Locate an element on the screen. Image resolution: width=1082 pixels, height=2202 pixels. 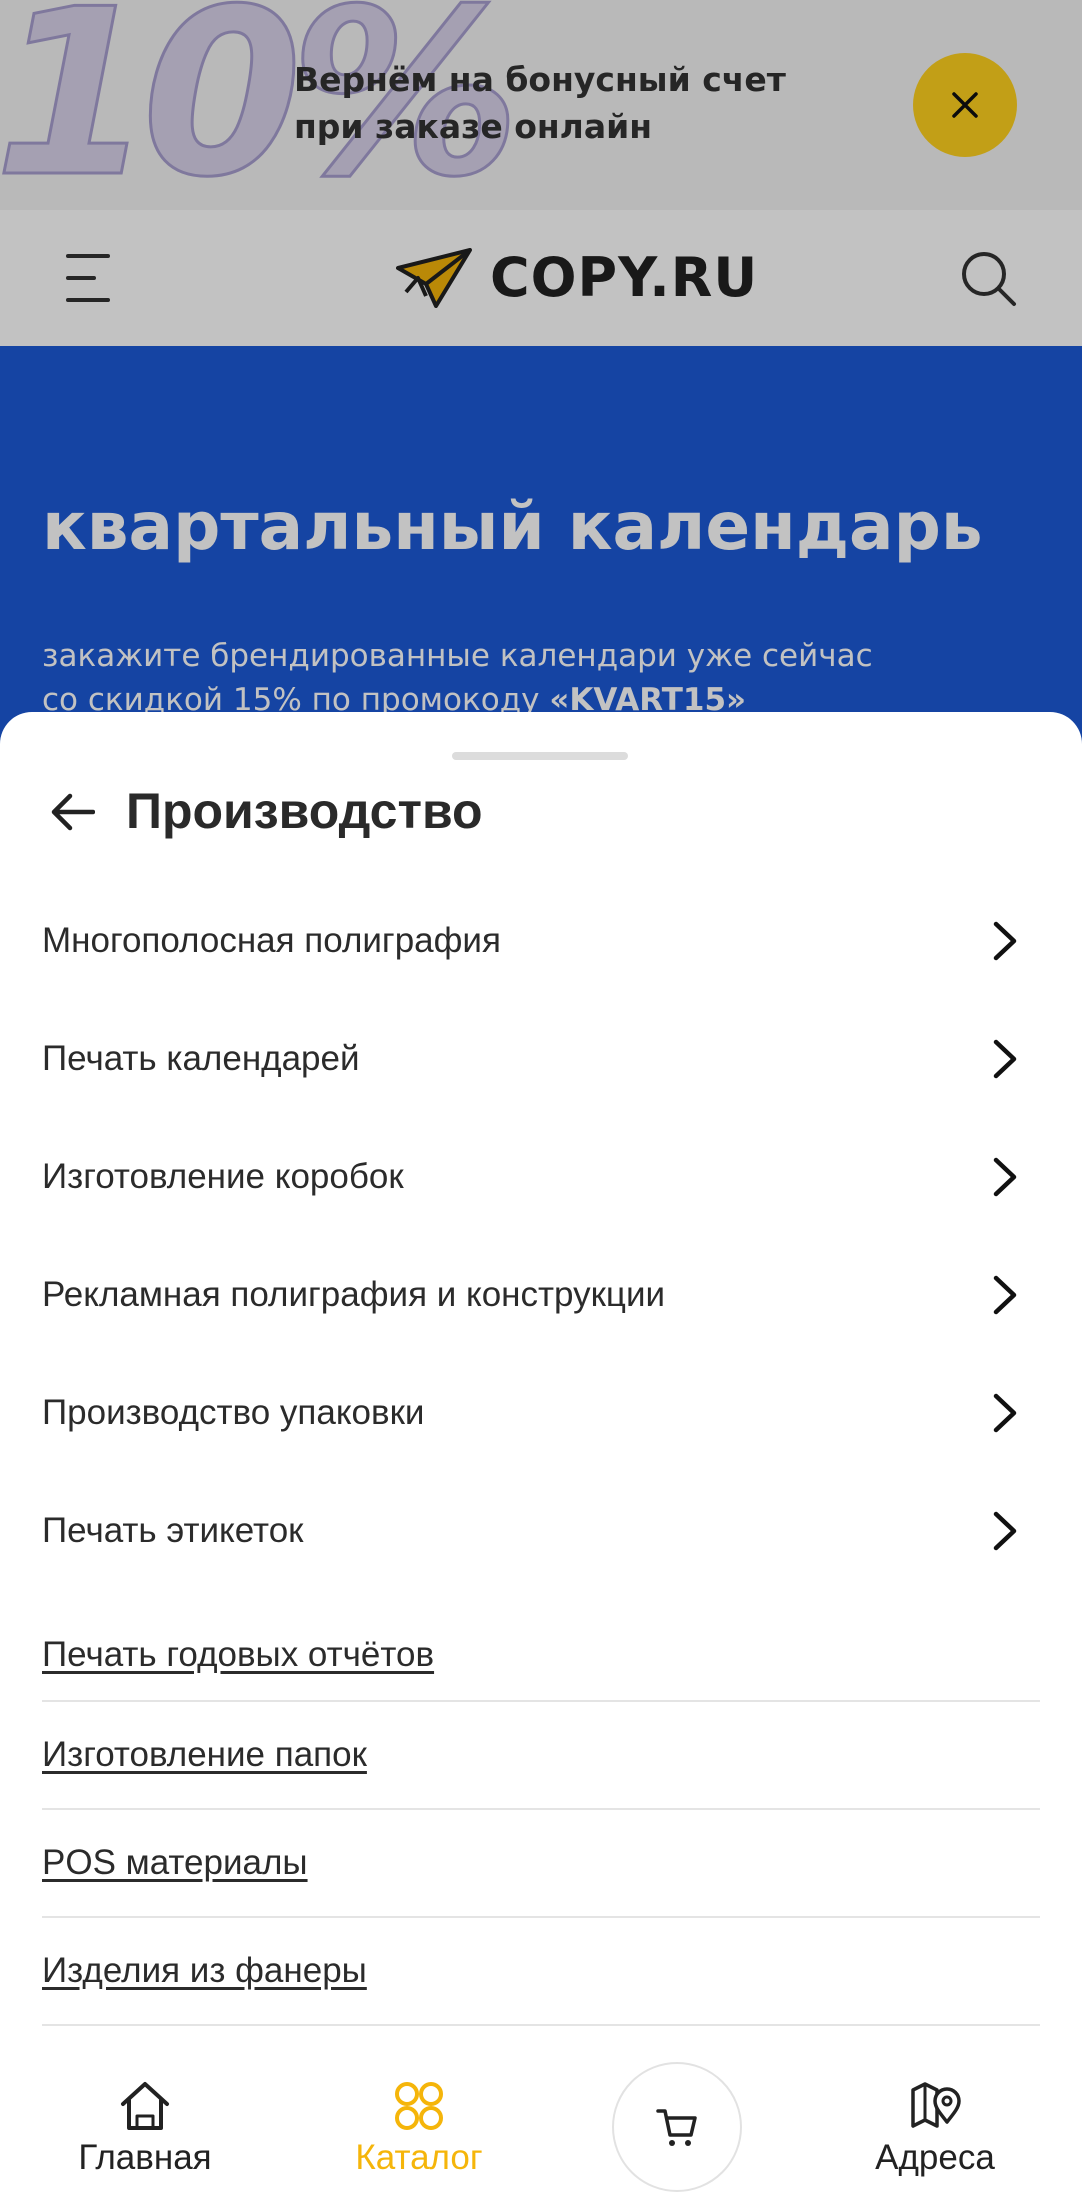
nav-catalog: Каталог is located at coordinates (419, 2132).